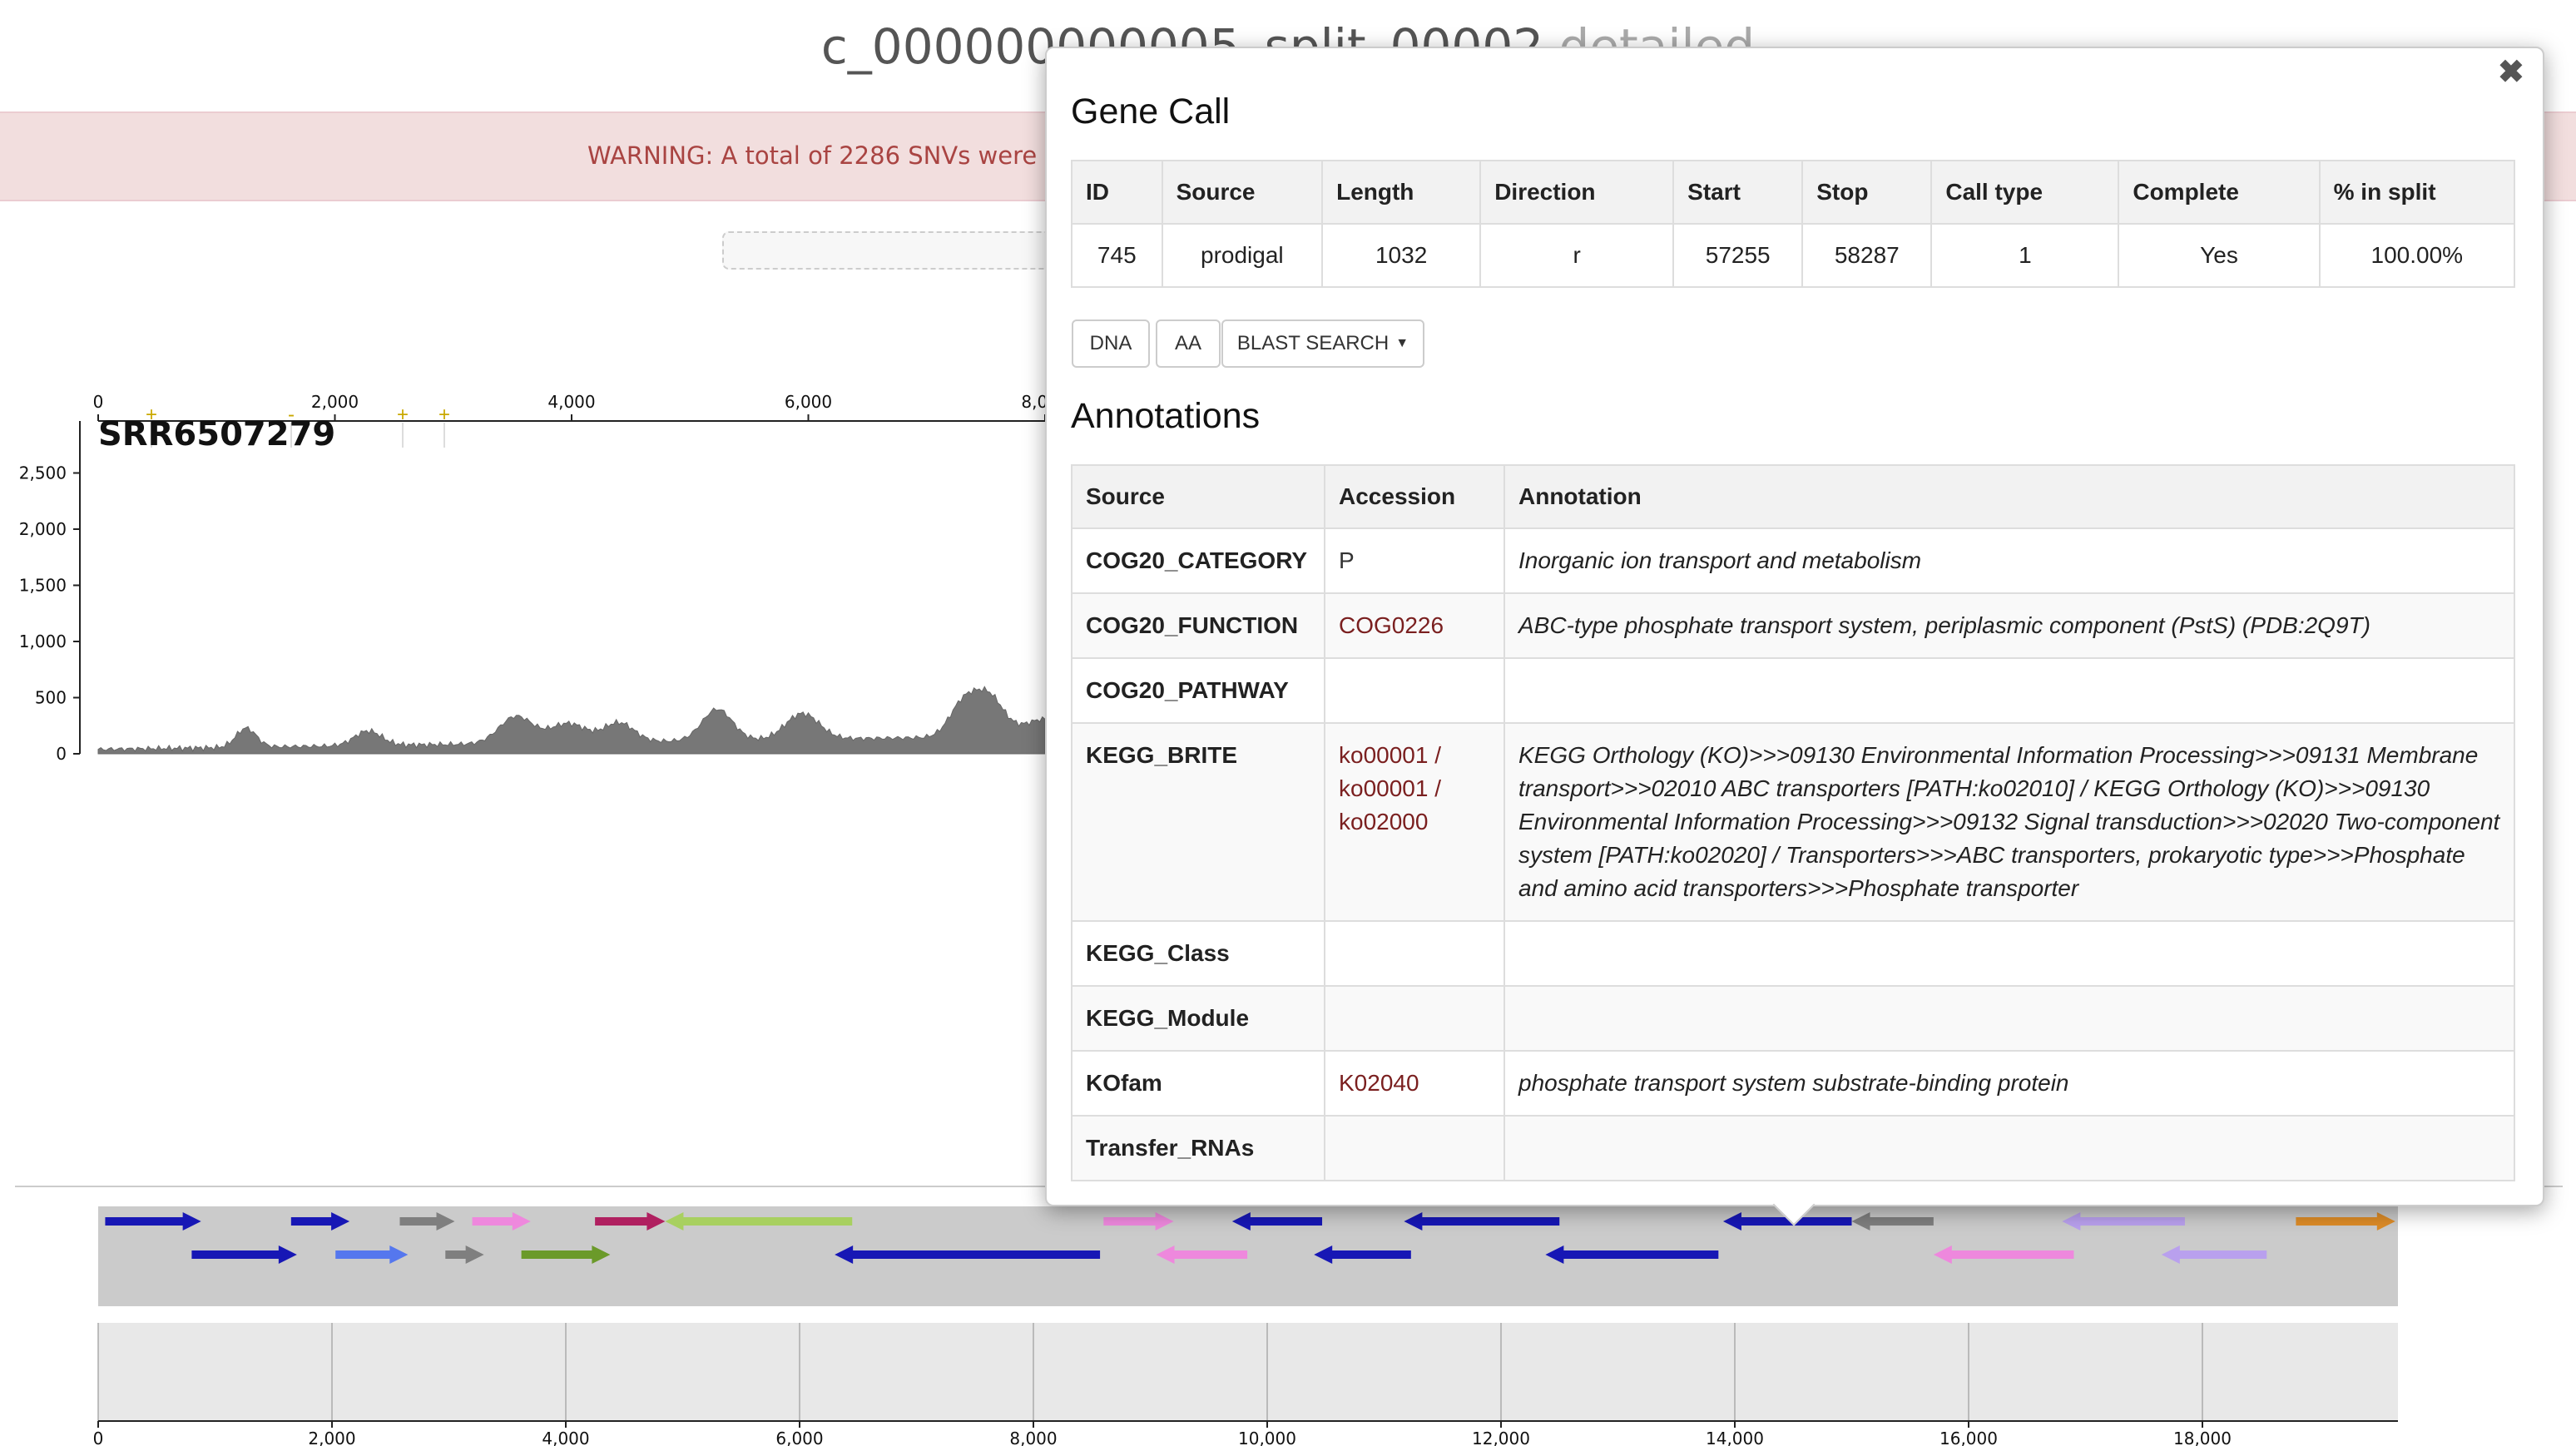 The width and height of the screenshot is (2576, 1446). What do you see at coordinates (2202, 1437) in the screenshot?
I see `x-tick-label: 18,000` at bounding box center [2202, 1437].